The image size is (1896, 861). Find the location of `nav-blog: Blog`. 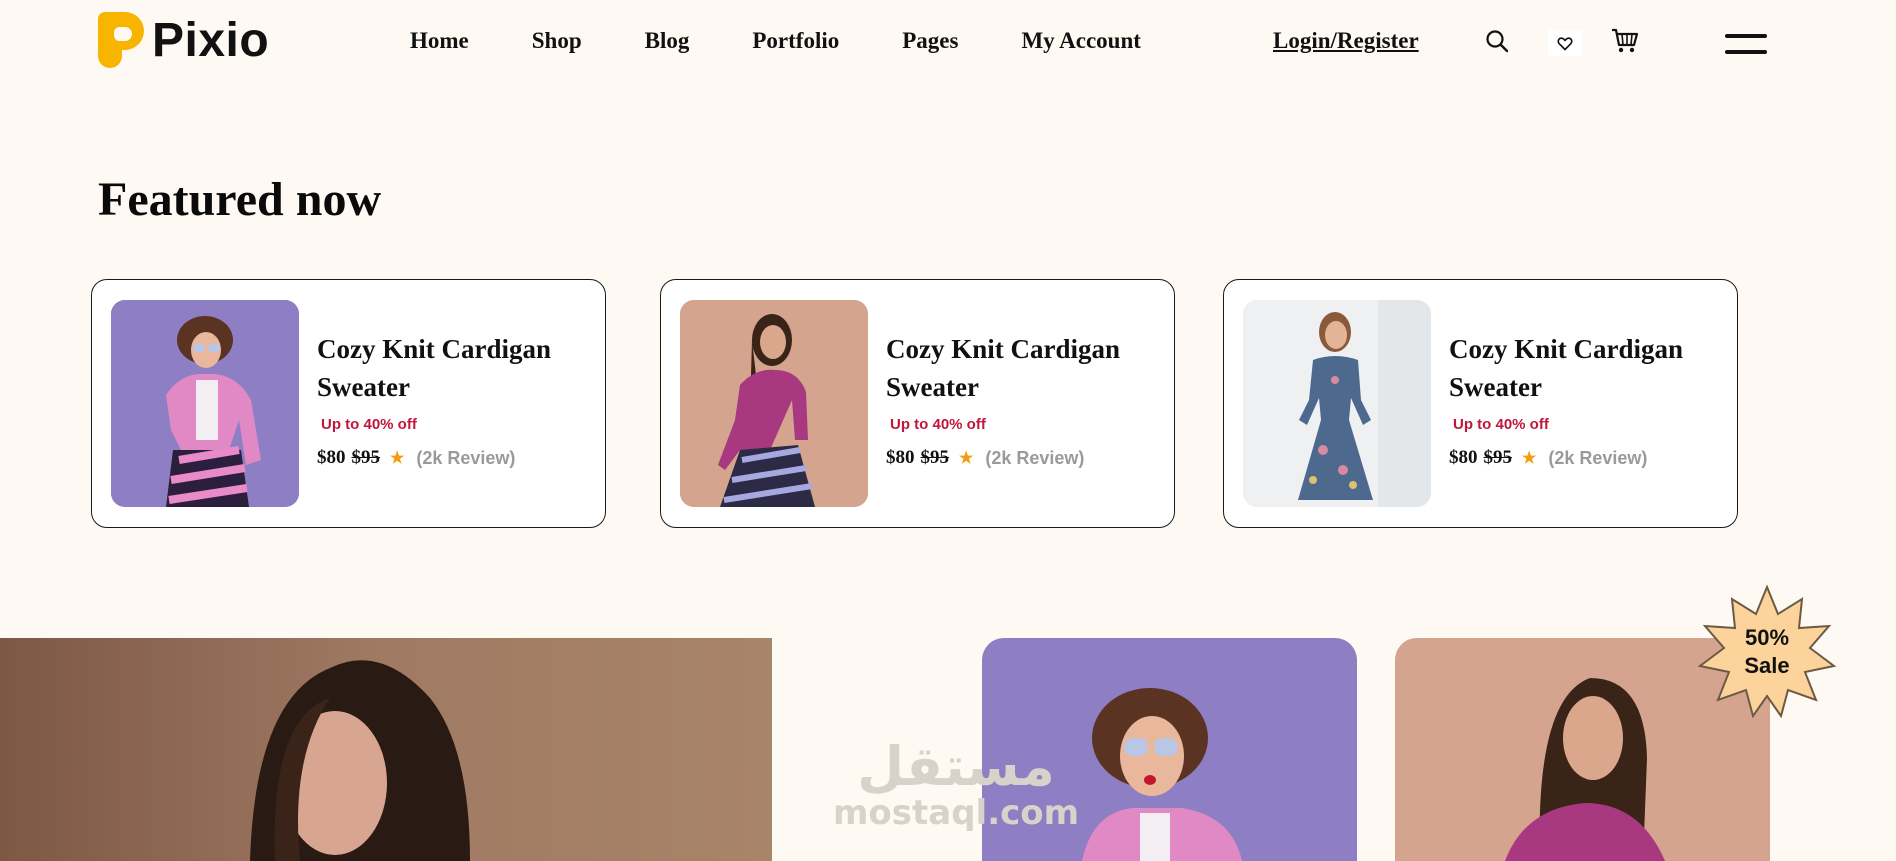

nav-blog: Blog is located at coordinates (667, 41).